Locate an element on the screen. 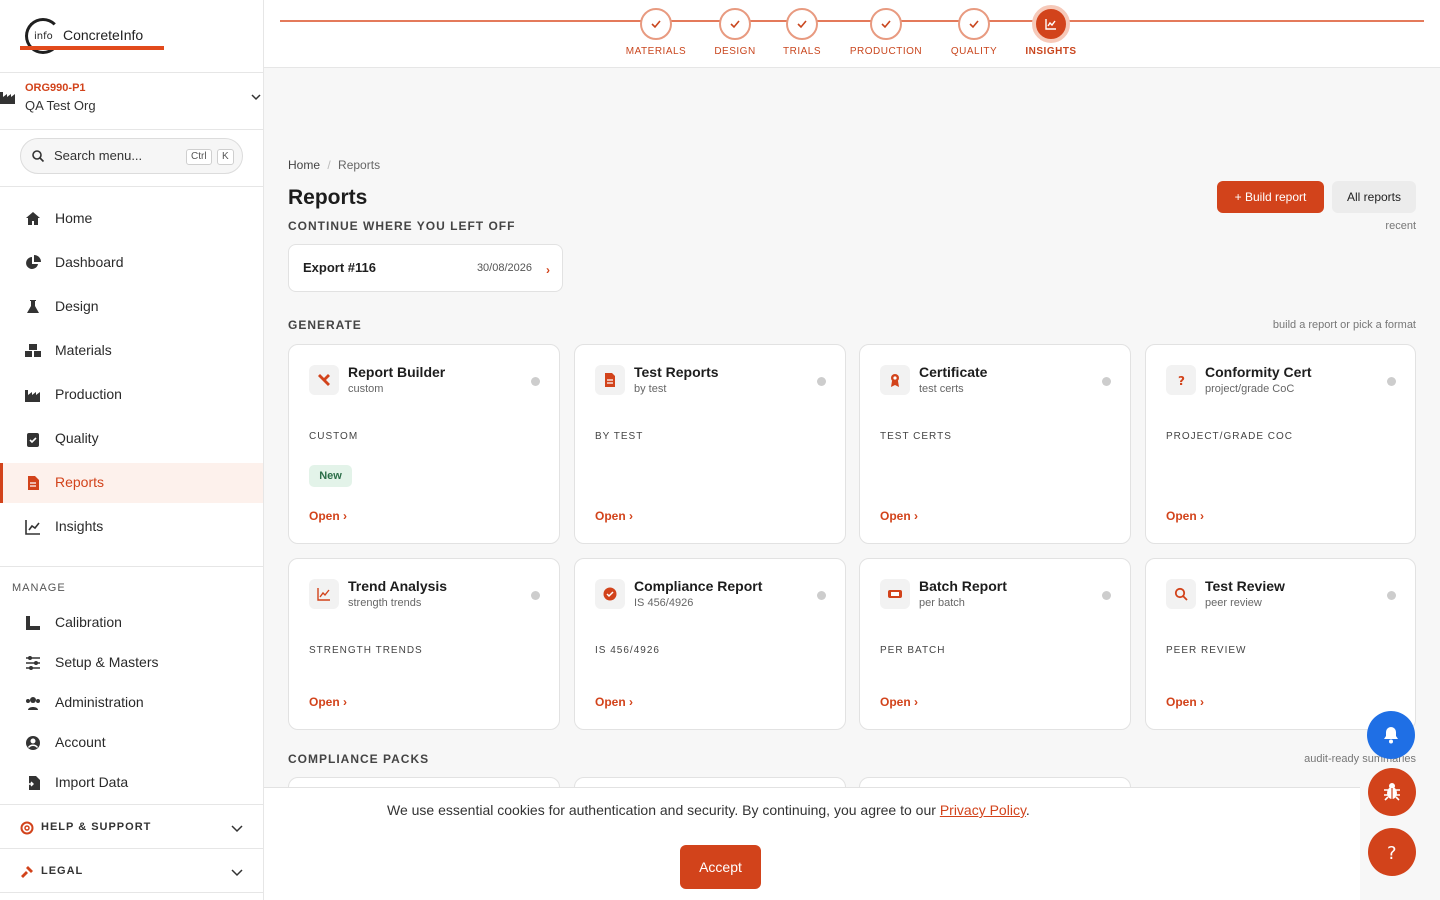 This screenshot has width=1440, height=900. notifications-button is located at coordinates (1391, 735).